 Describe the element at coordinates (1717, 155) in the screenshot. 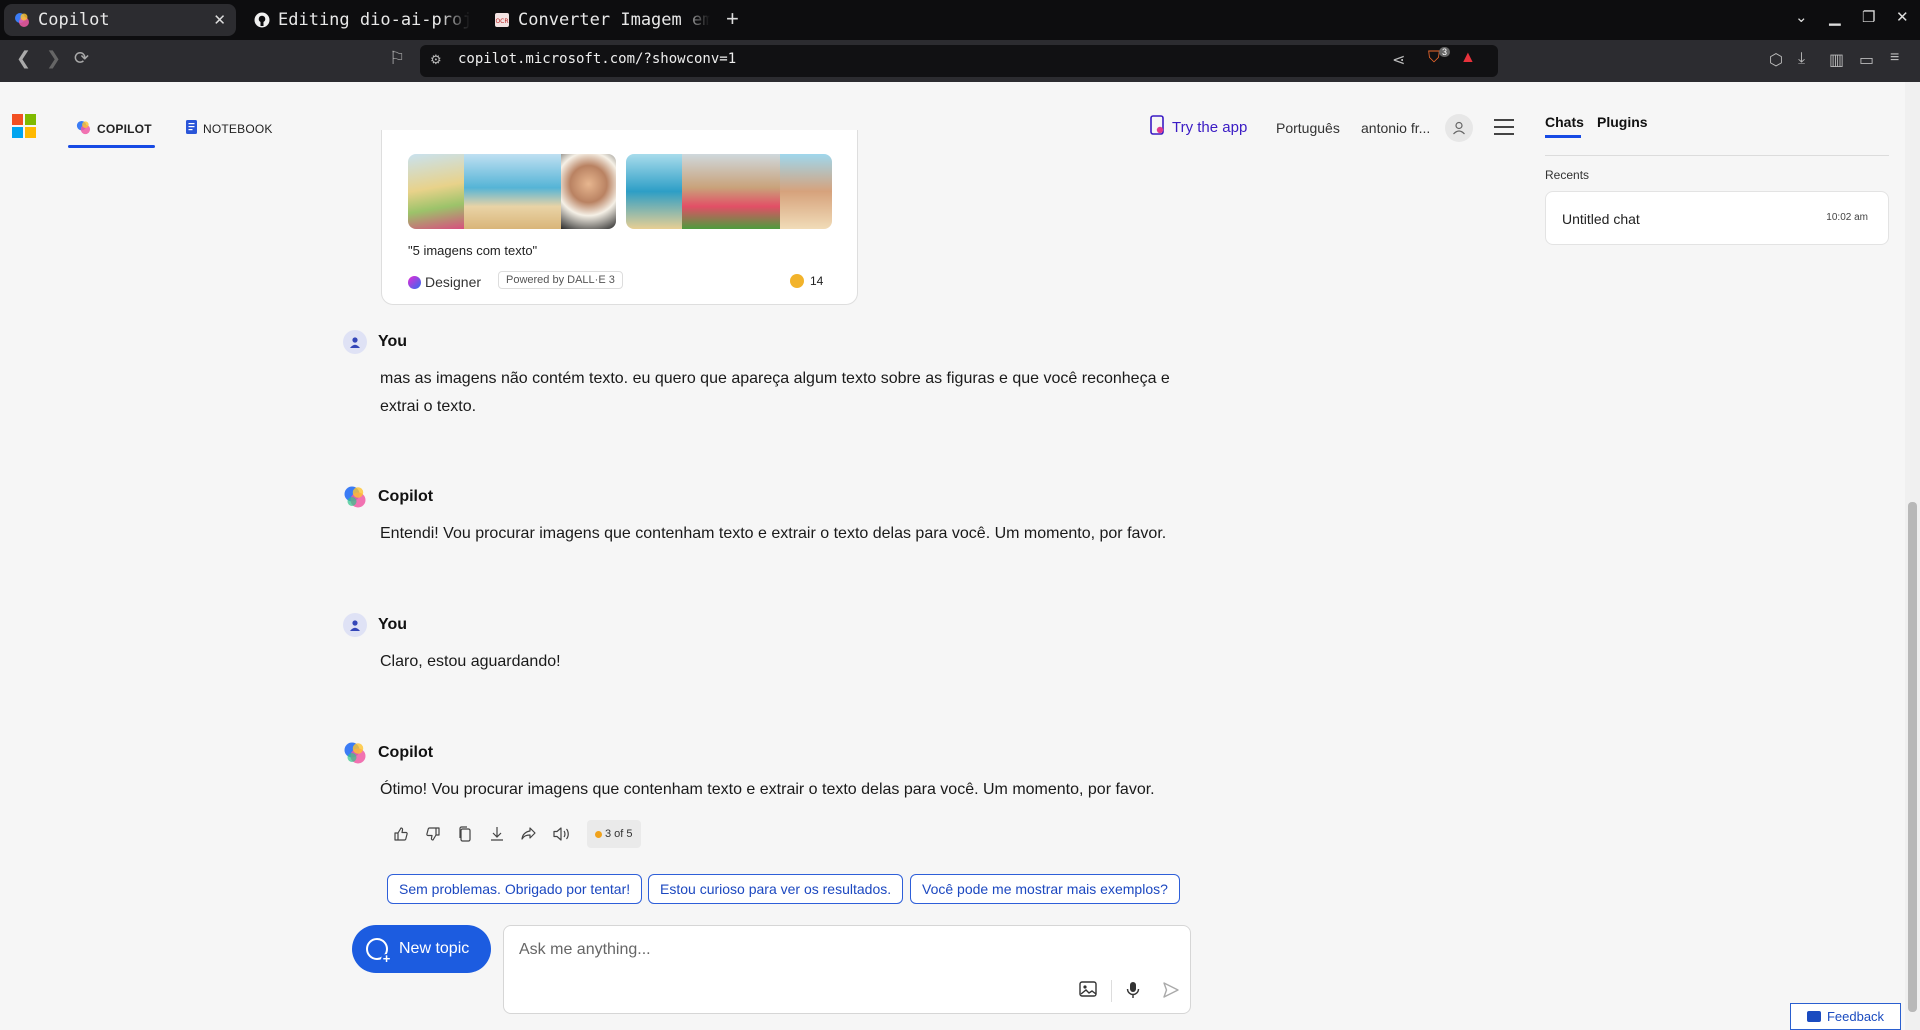

I see `sidebar-divider` at that location.